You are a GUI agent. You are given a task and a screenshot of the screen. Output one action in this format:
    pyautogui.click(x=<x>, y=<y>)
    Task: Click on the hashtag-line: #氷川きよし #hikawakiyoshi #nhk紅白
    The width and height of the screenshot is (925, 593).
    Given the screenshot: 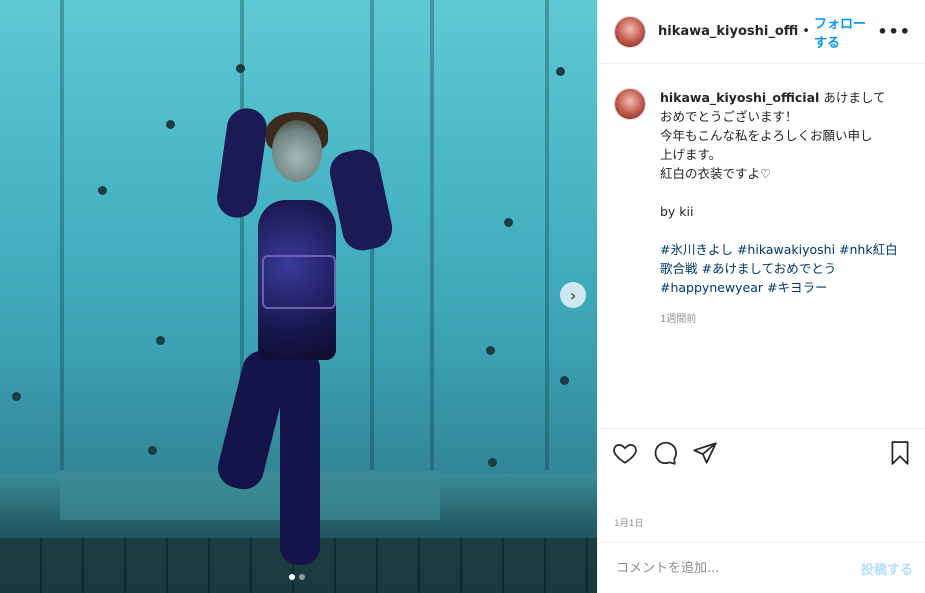 What is the action you would take?
    pyautogui.click(x=784, y=249)
    